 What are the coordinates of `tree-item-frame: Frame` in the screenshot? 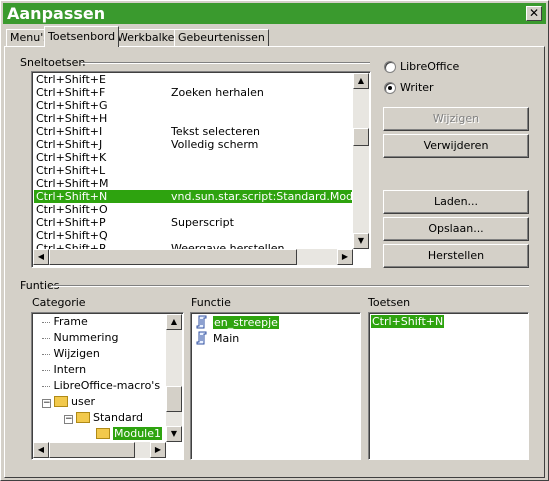 It's located at (65, 322).